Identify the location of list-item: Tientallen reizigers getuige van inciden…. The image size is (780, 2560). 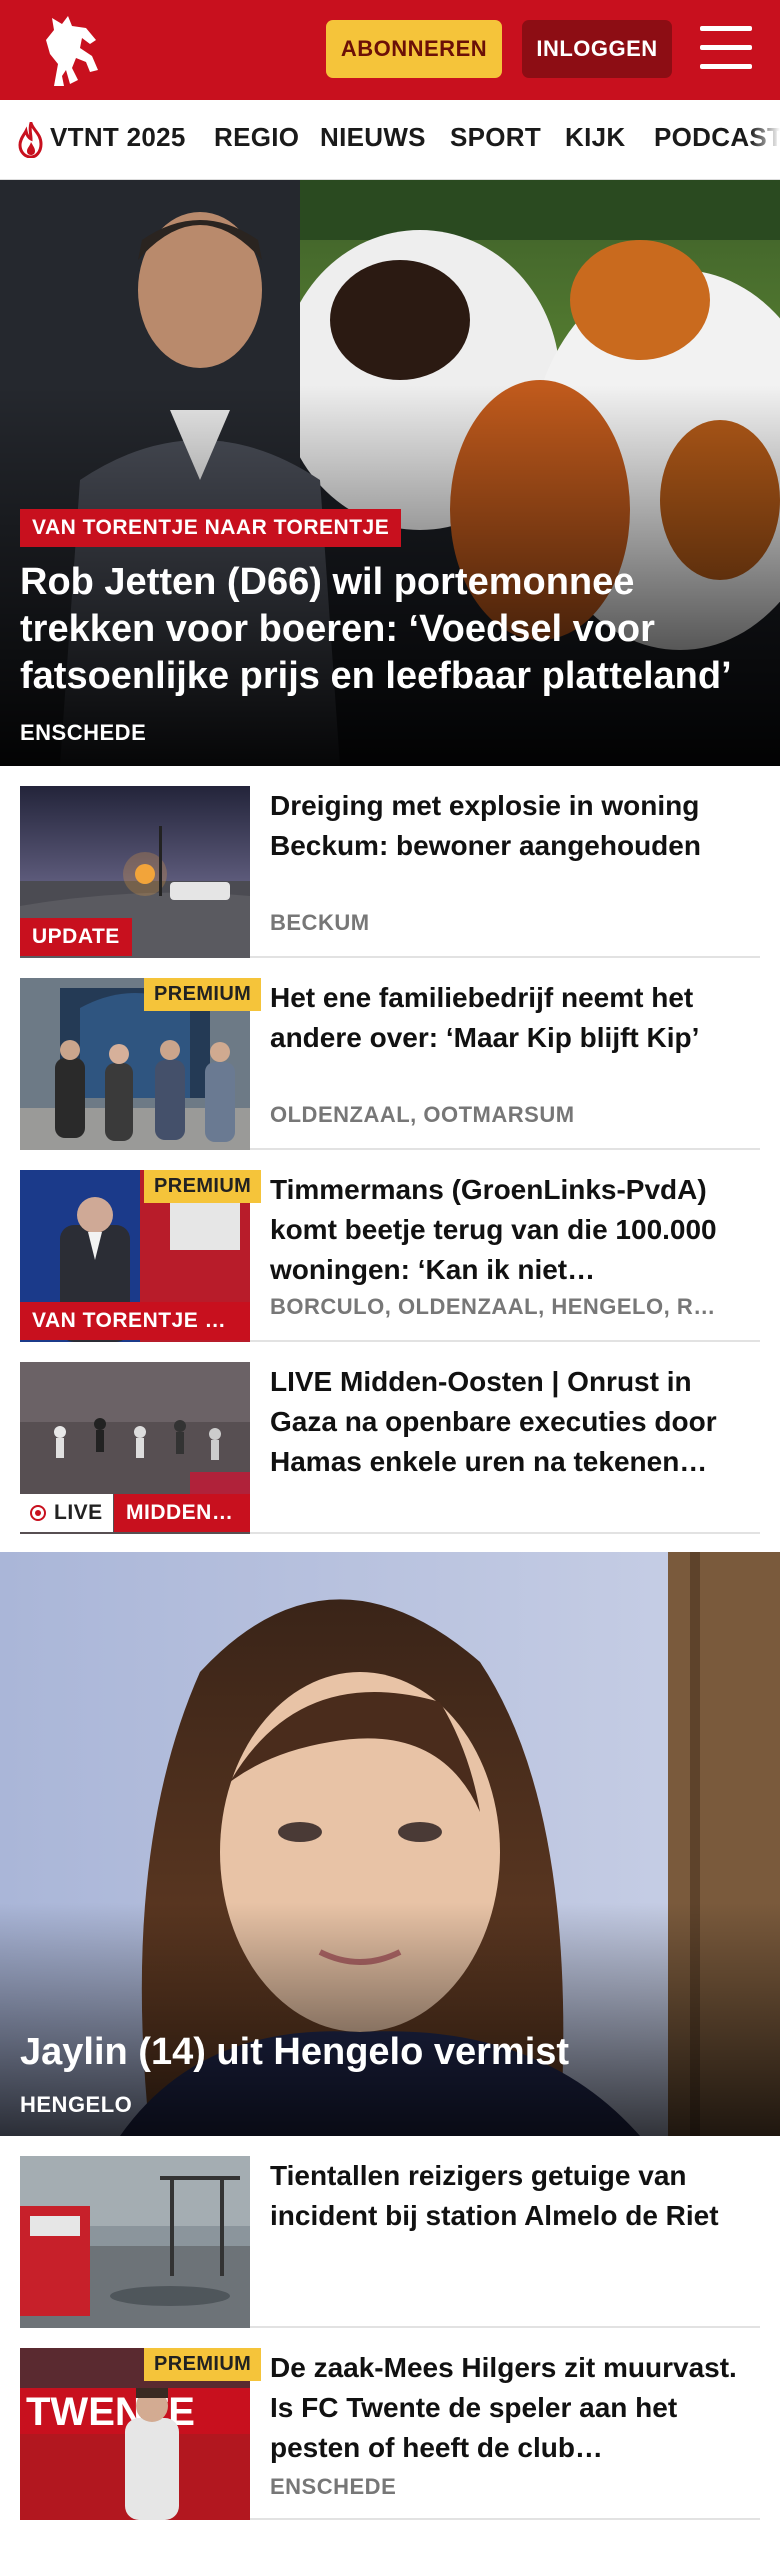
(390, 2242).